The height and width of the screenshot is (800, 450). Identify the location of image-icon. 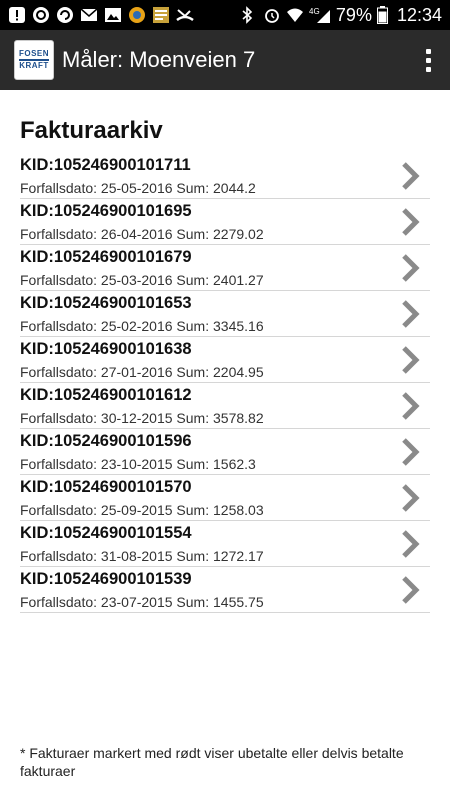
(113, 15).